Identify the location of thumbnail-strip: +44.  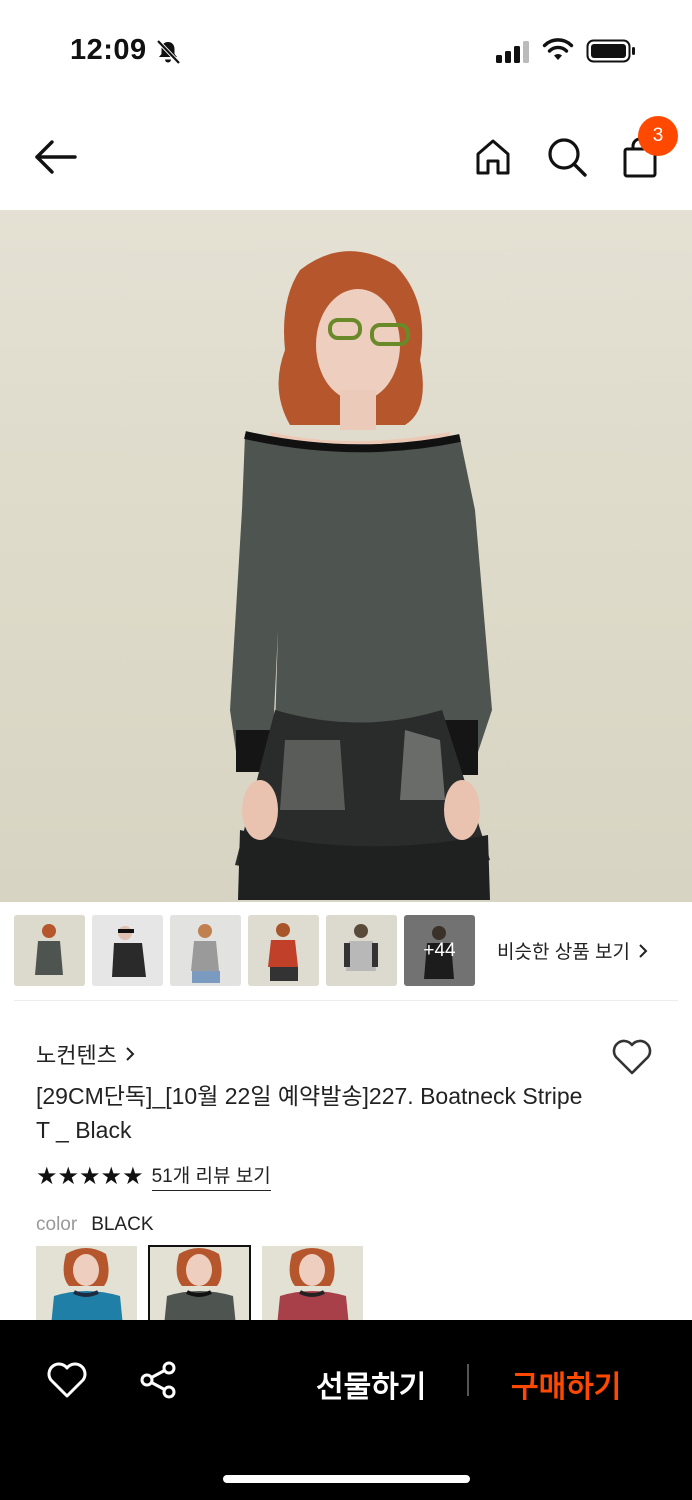
(244, 951).